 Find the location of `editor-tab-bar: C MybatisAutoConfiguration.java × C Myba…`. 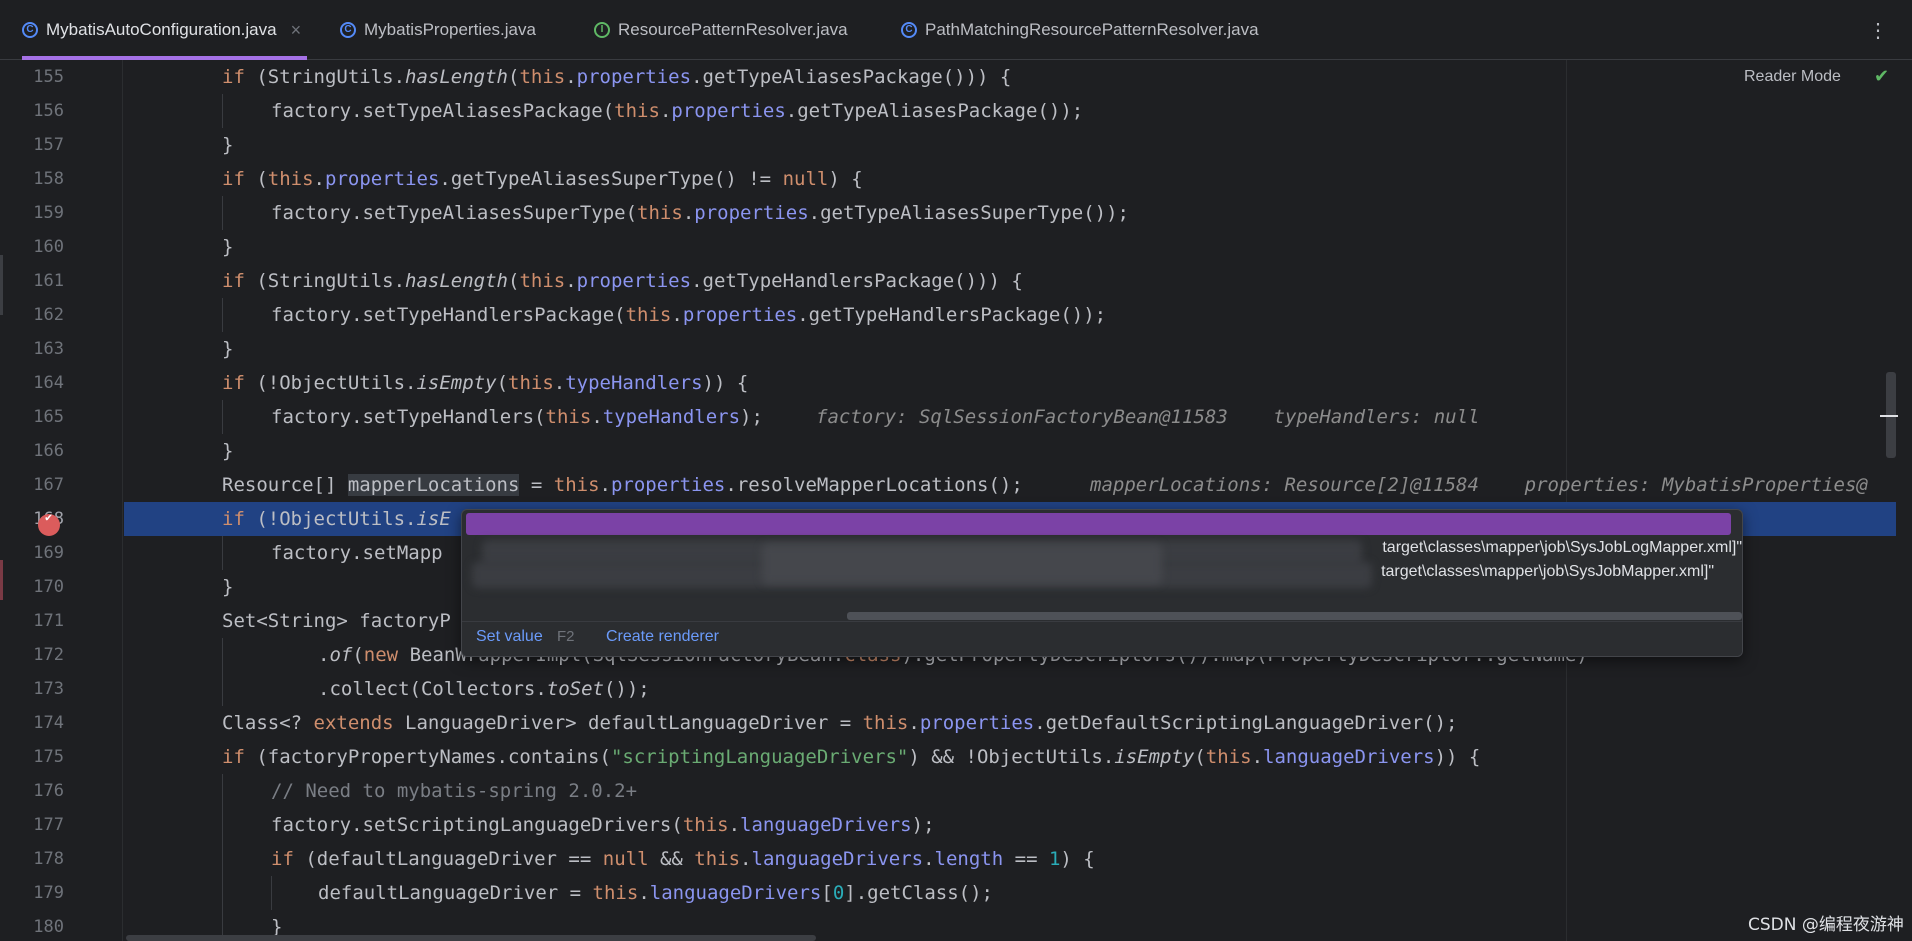

editor-tab-bar: C MybatisAutoConfiguration.java × C Myba… is located at coordinates (956, 30).